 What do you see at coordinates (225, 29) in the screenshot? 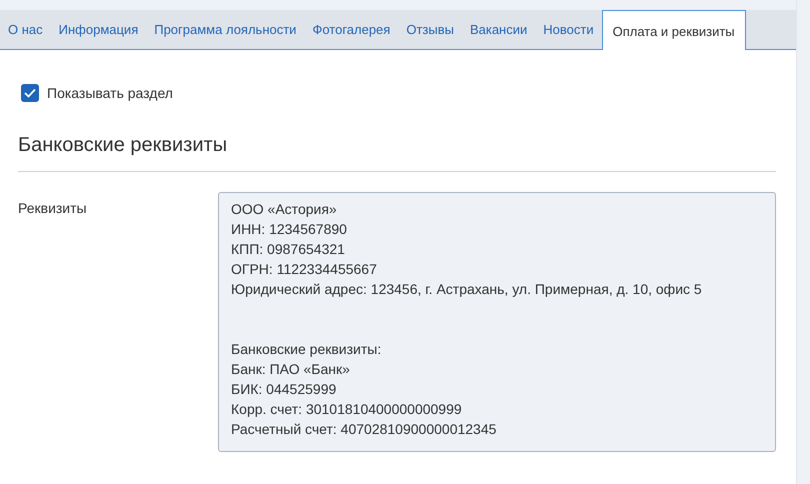
I see `tab: Программа лояльности` at bounding box center [225, 29].